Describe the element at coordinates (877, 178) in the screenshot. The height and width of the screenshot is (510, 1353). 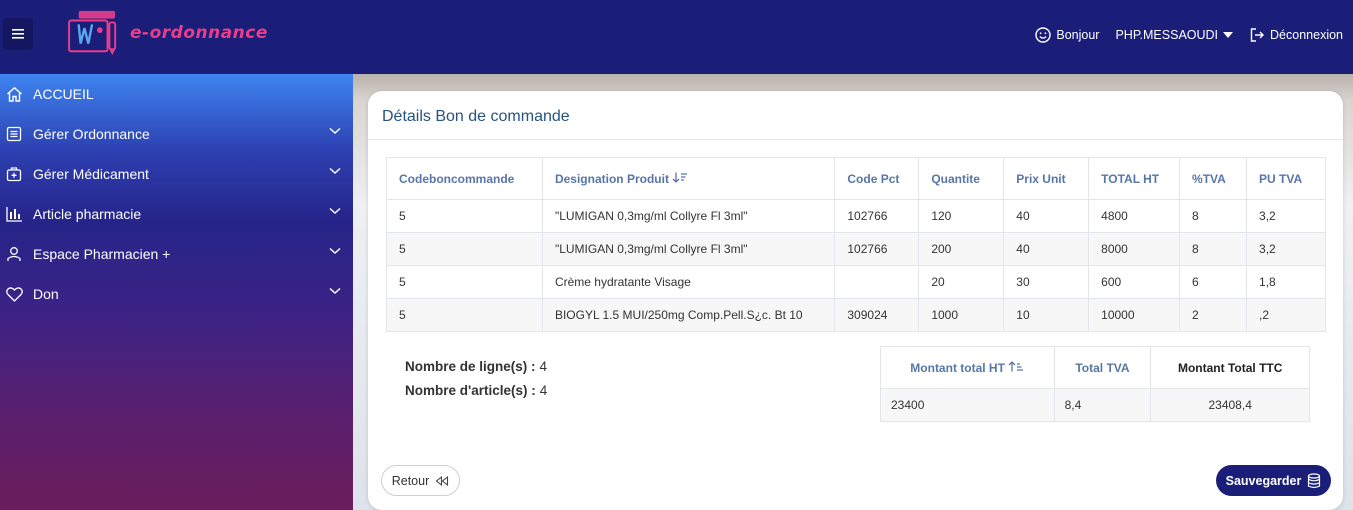
I see `col-header-code-pct: Code Pct` at that location.